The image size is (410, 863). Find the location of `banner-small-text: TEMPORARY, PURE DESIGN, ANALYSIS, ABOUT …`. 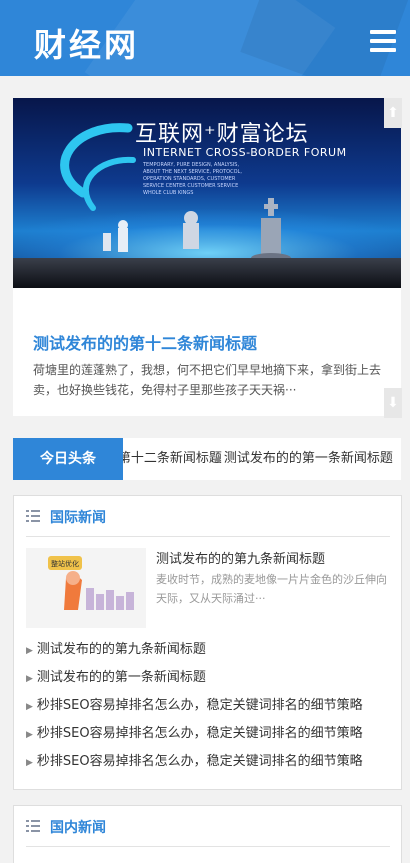

banner-small-text: TEMPORARY, PURE DESIGN, ANALYSIS, ABOUT … is located at coordinates (192, 179).